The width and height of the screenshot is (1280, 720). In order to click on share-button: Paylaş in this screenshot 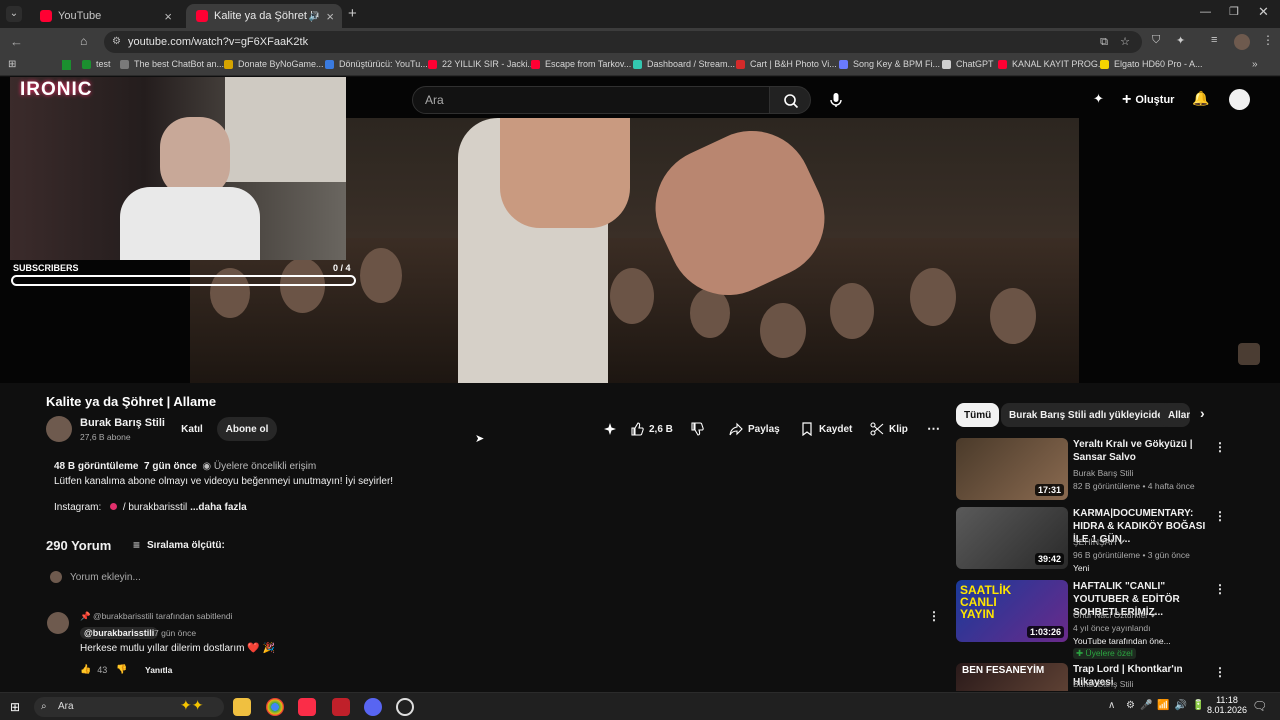, I will do `click(754, 429)`.